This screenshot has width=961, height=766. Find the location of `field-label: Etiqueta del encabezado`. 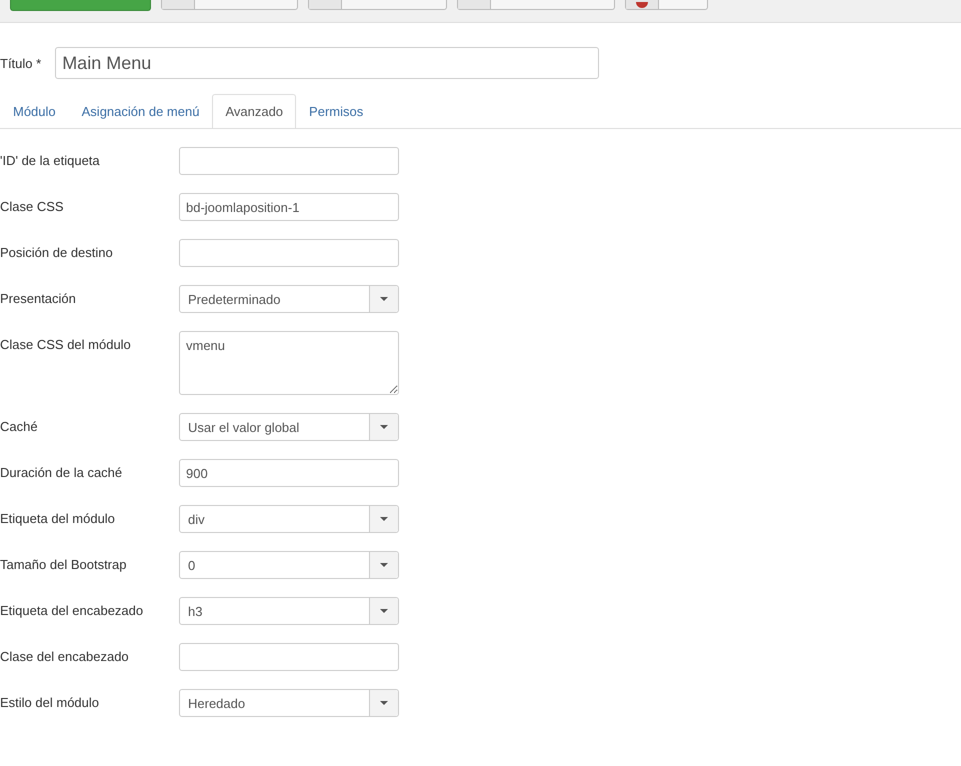

field-label: Etiqueta del encabezado is located at coordinates (72, 611).